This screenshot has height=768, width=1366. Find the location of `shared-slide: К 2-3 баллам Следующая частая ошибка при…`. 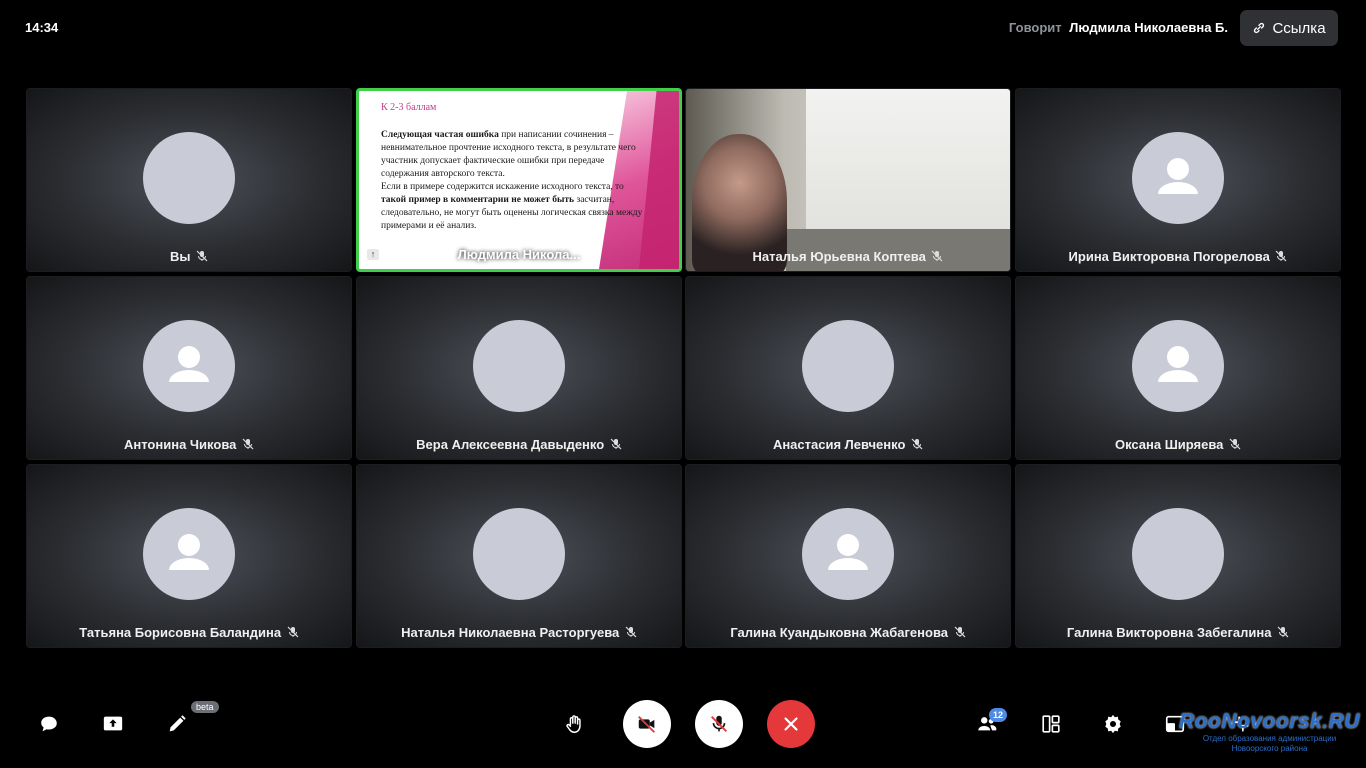

shared-slide: К 2-3 баллам Следующая частая ошибка при… is located at coordinates (519, 180).